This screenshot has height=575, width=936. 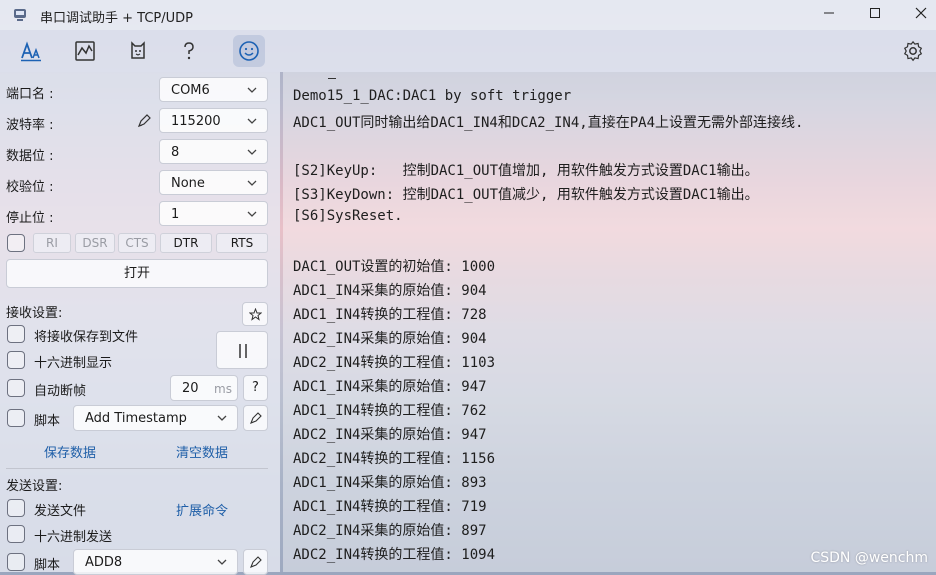 I want to click on title-bar: 串口调试助手 + TCP/UDP, so click(x=468, y=15).